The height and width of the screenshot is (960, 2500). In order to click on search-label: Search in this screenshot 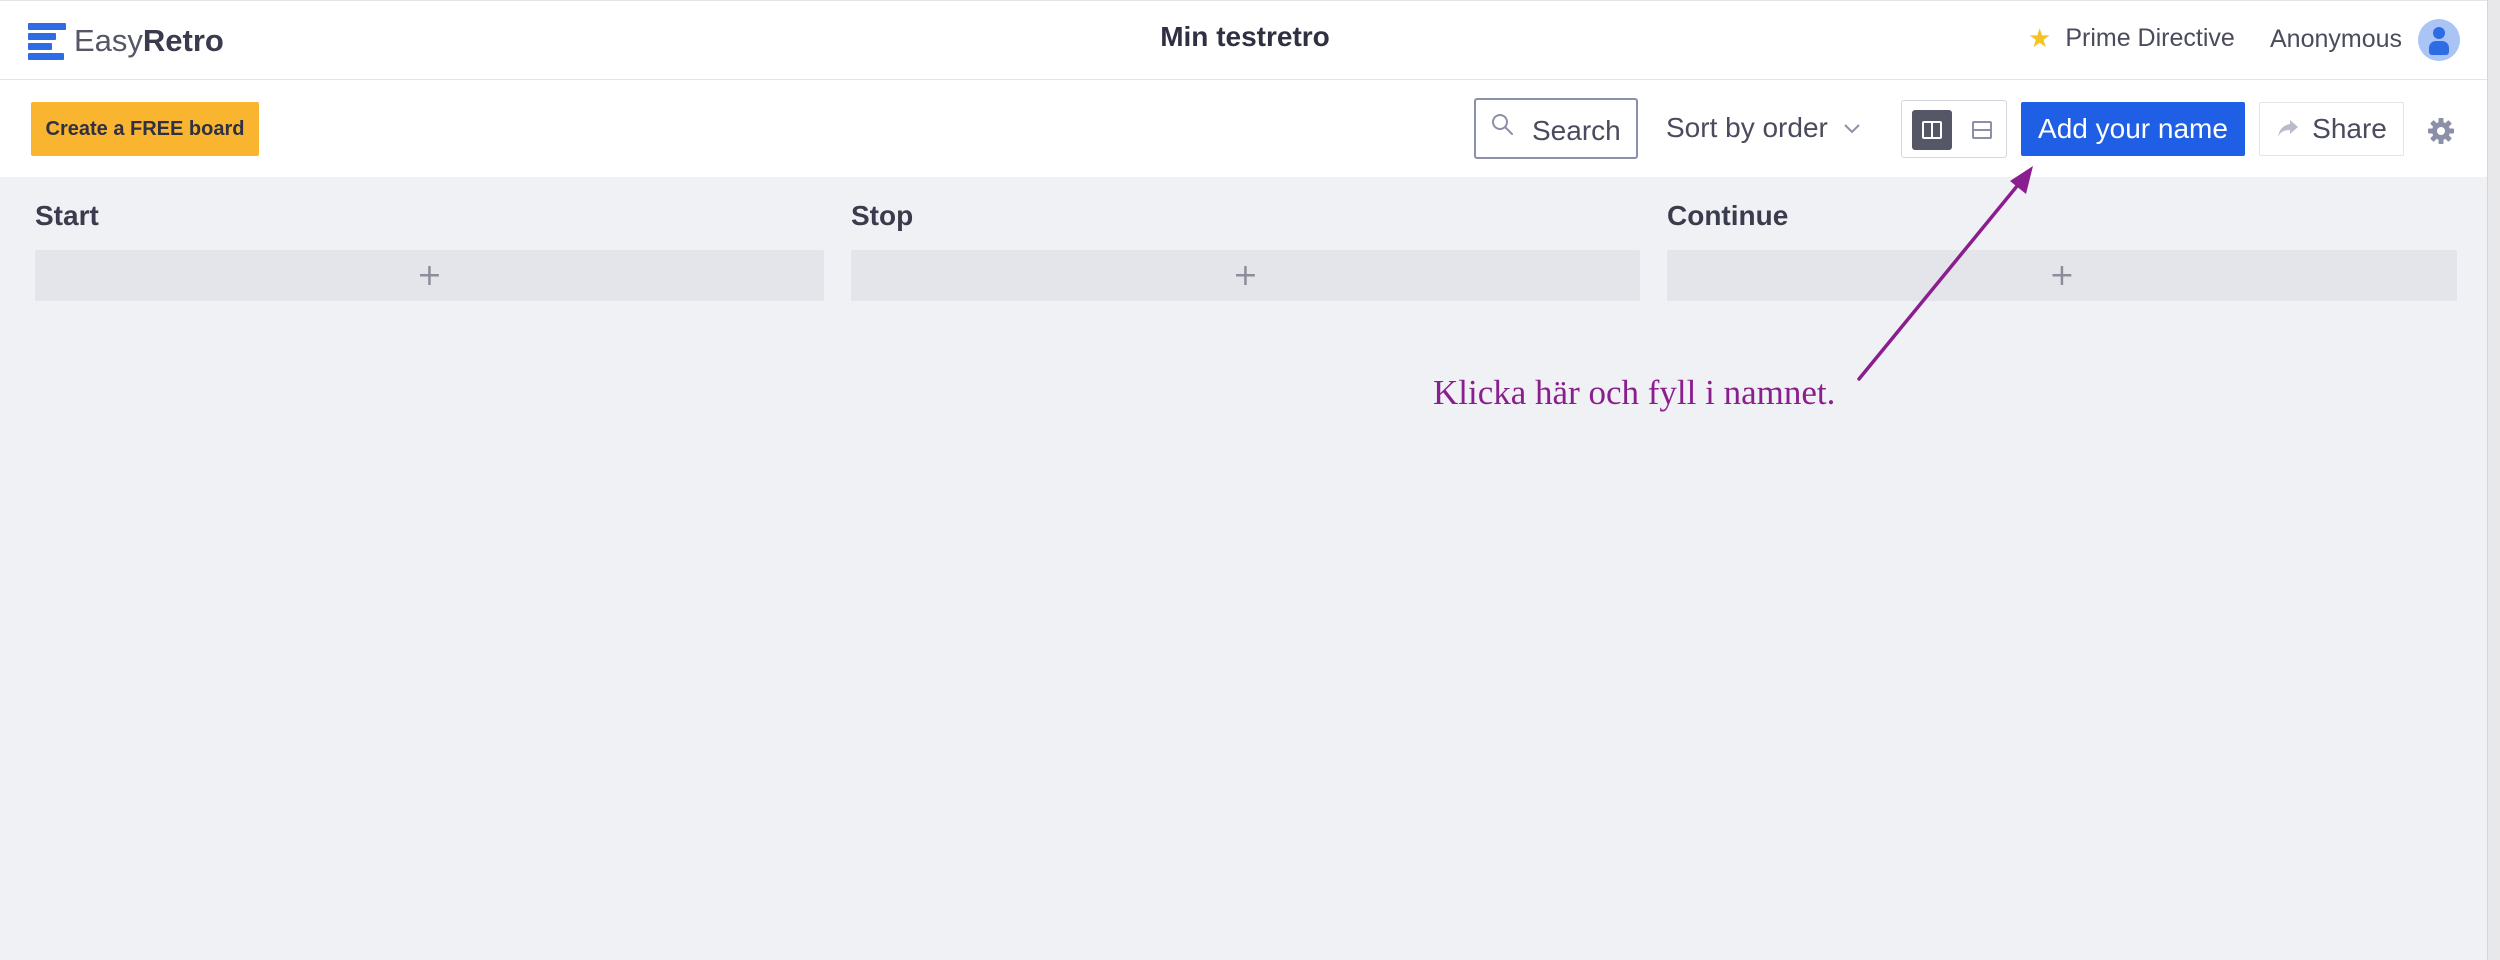, I will do `click(1576, 130)`.